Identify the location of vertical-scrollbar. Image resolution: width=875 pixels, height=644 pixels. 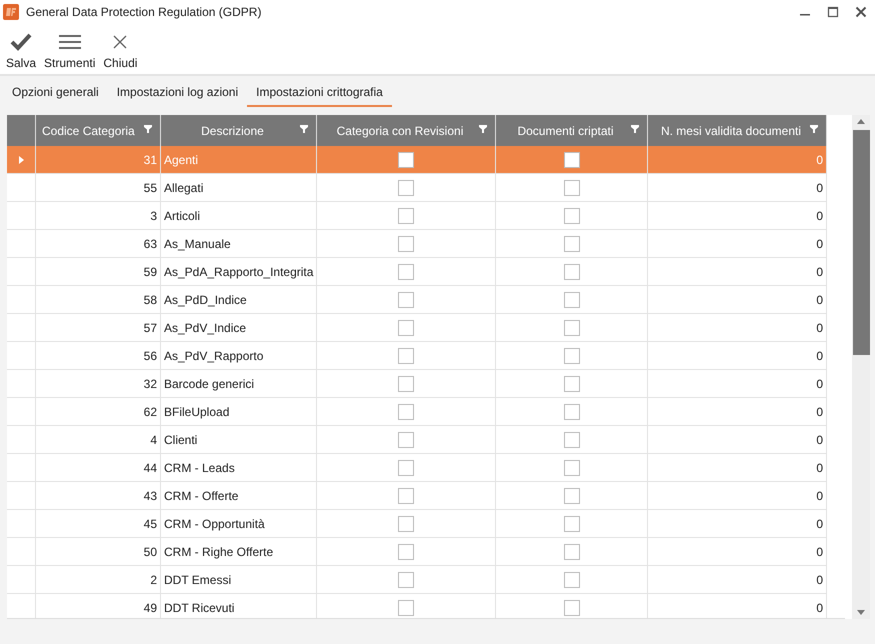
(861, 367).